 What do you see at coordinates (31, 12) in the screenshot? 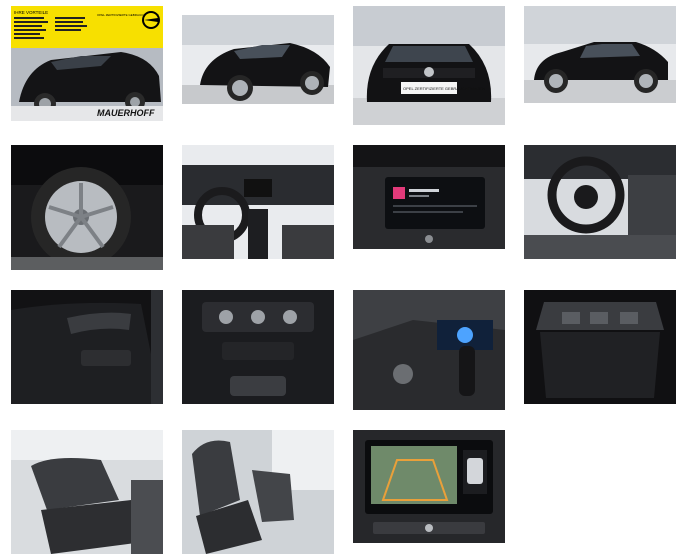
I see `banner-heading: IHRE VORTEILE` at bounding box center [31, 12].